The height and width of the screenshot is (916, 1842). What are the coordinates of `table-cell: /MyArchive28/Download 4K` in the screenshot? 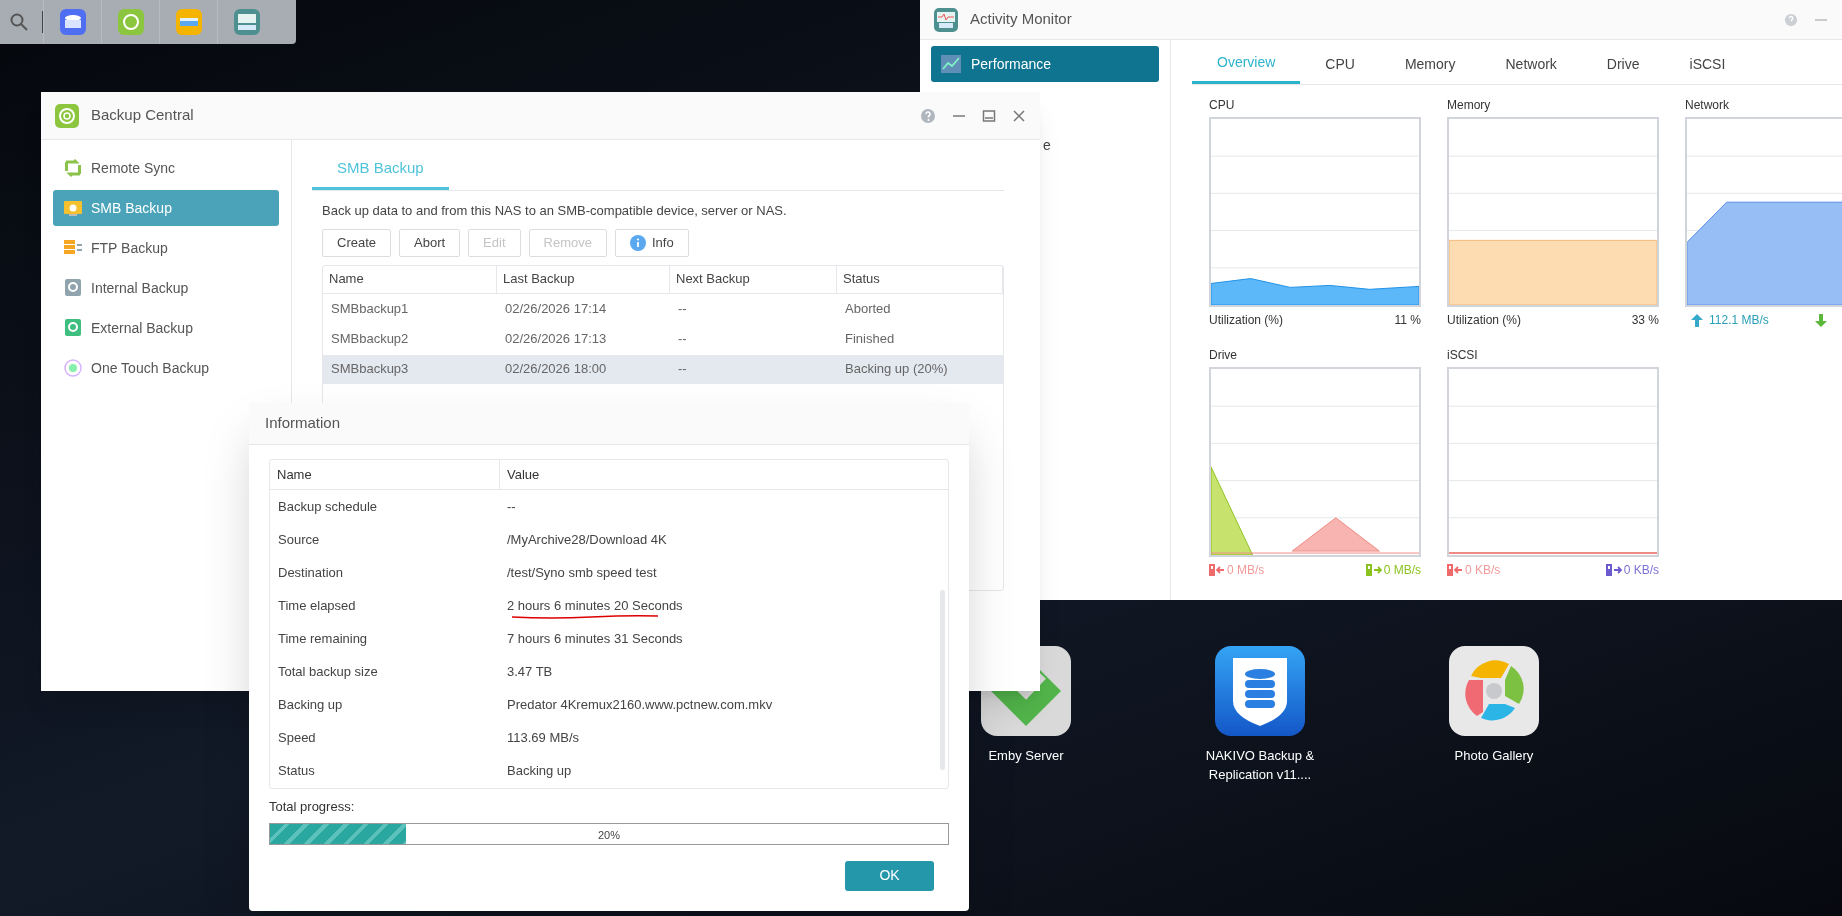 It's located at (587, 539).